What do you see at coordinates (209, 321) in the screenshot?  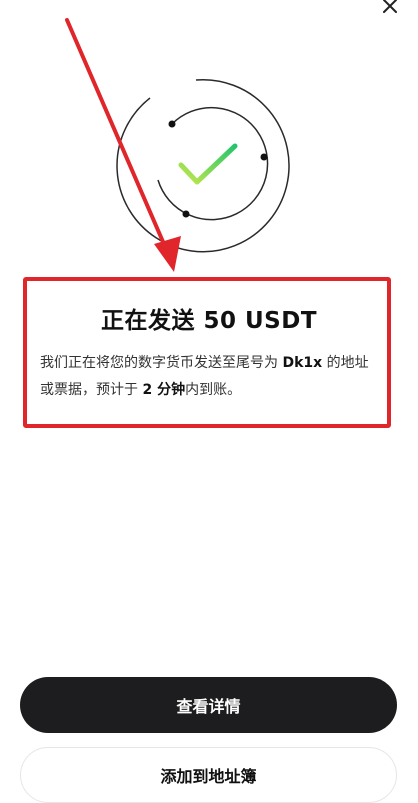 I see `status-title: 正在发送 50 USDT` at bounding box center [209, 321].